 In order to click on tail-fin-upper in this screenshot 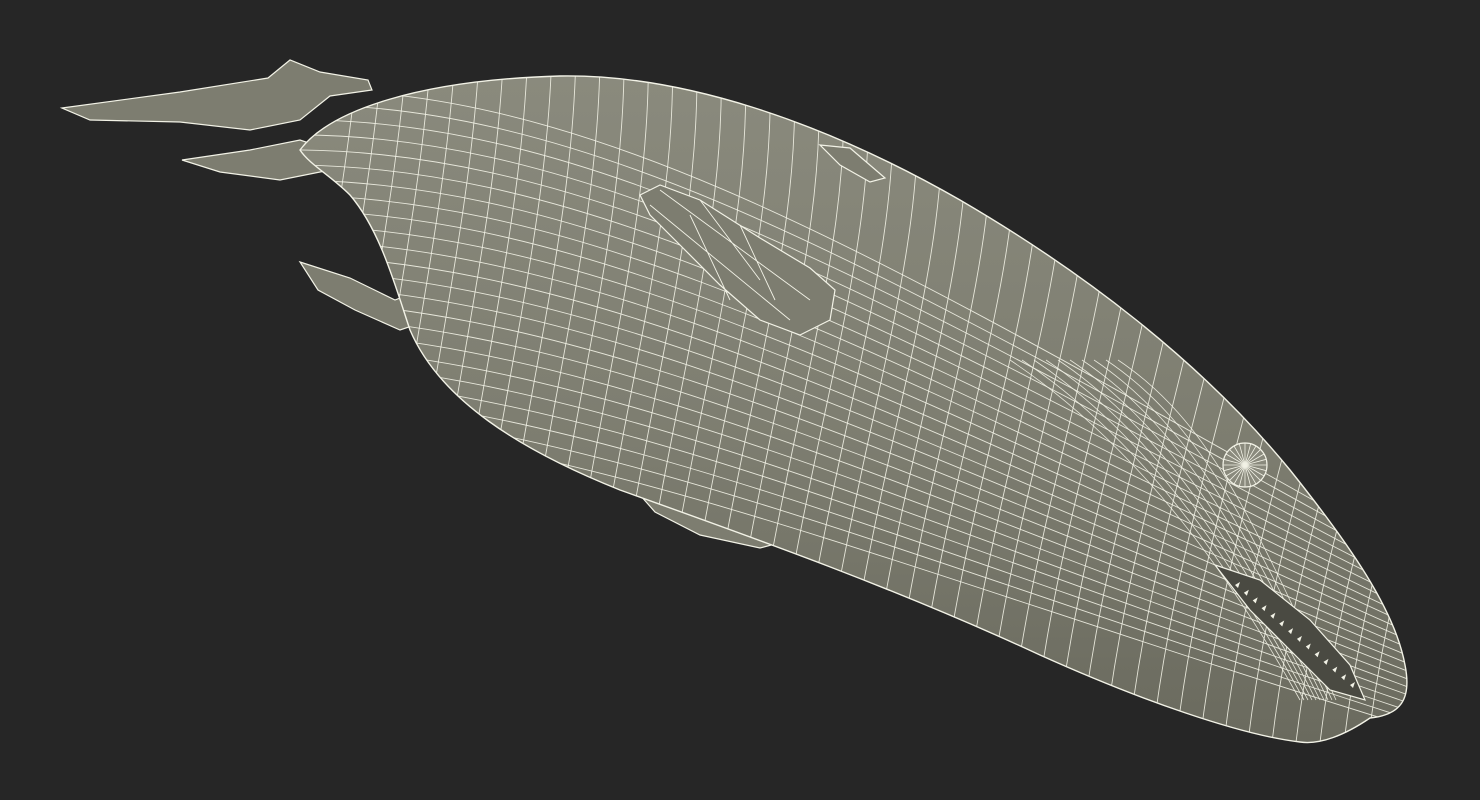, I will do `click(216, 95)`.